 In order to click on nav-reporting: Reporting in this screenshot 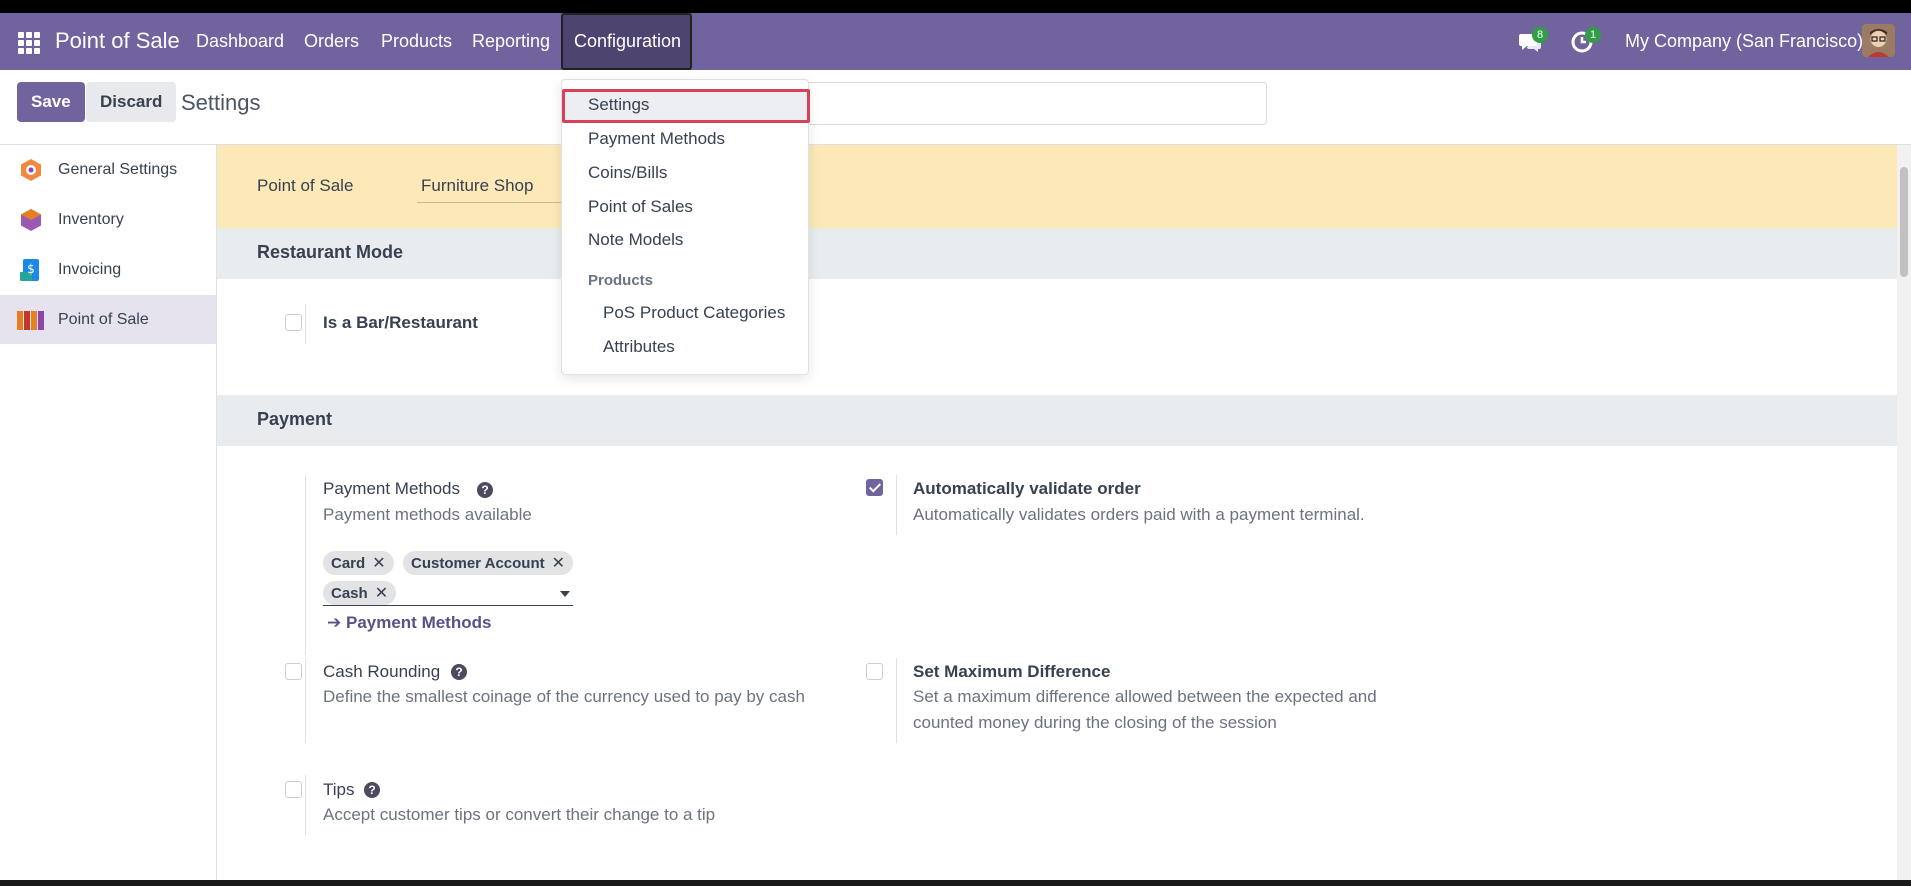, I will do `click(511, 41)`.